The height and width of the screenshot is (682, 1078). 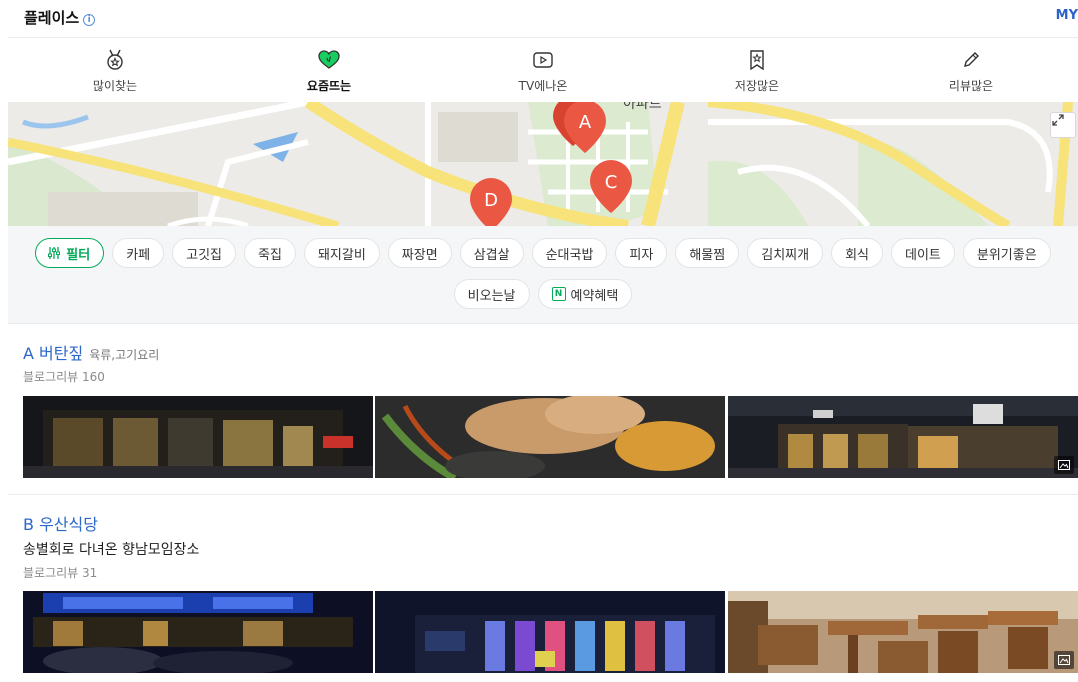 What do you see at coordinates (569, 253) in the screenshot?
I see `chip-sundae-gukbap: 순대국밥` at bounding box center [569, 253].